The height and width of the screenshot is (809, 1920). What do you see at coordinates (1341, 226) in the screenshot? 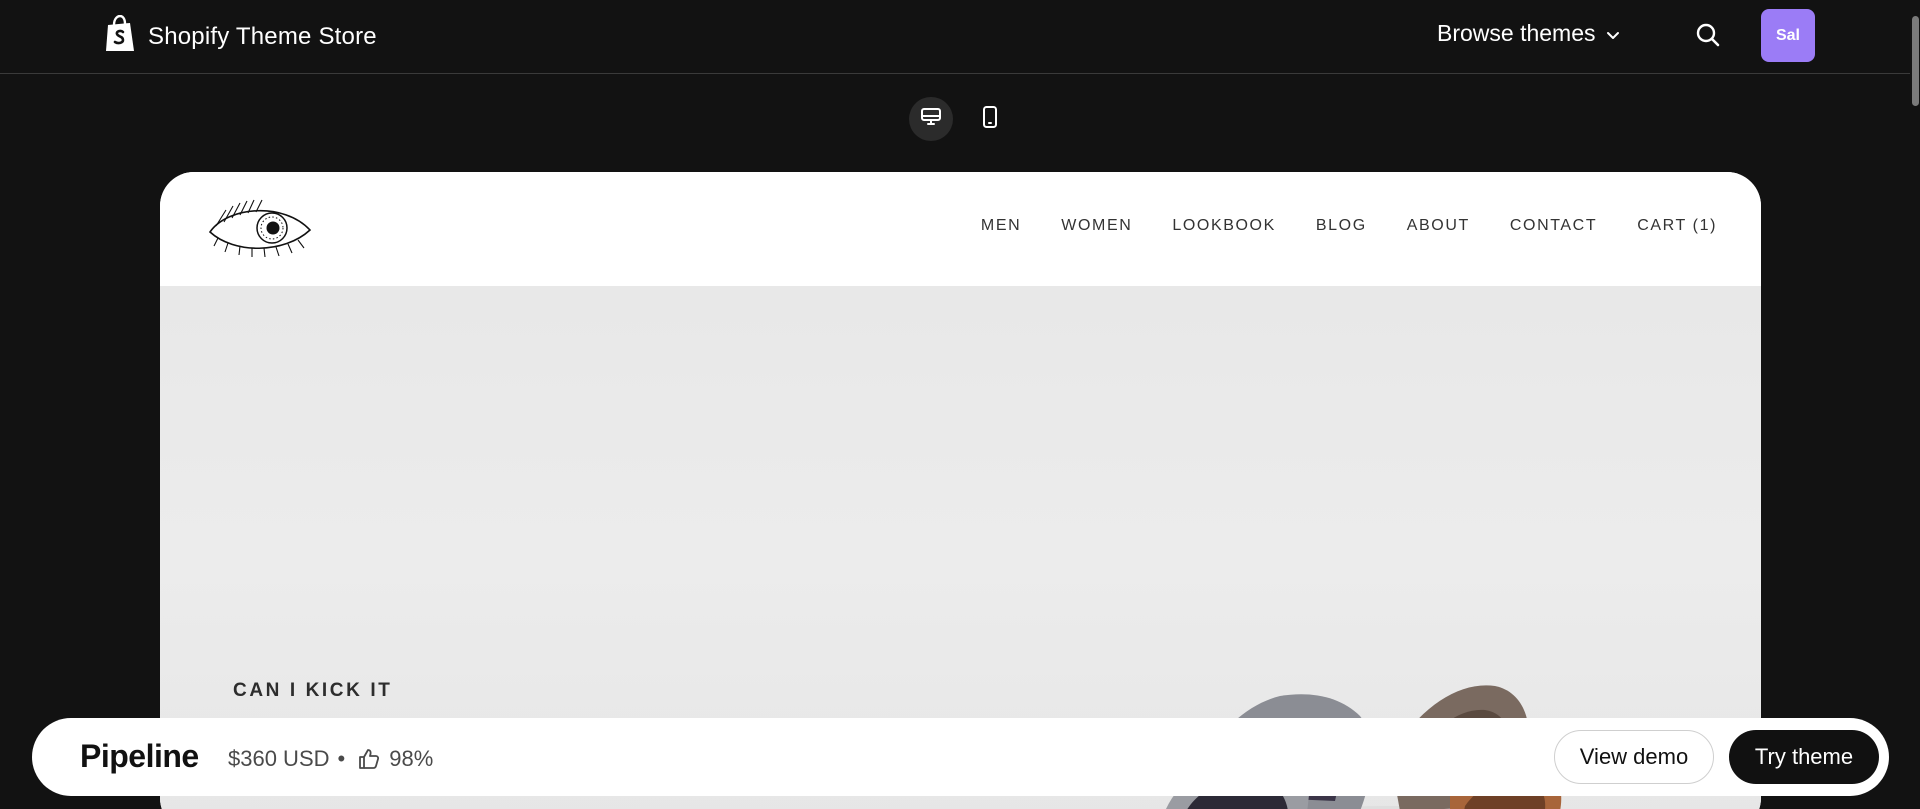
I see `nav-blog: BLOG` at bounding box center [1341, 226].